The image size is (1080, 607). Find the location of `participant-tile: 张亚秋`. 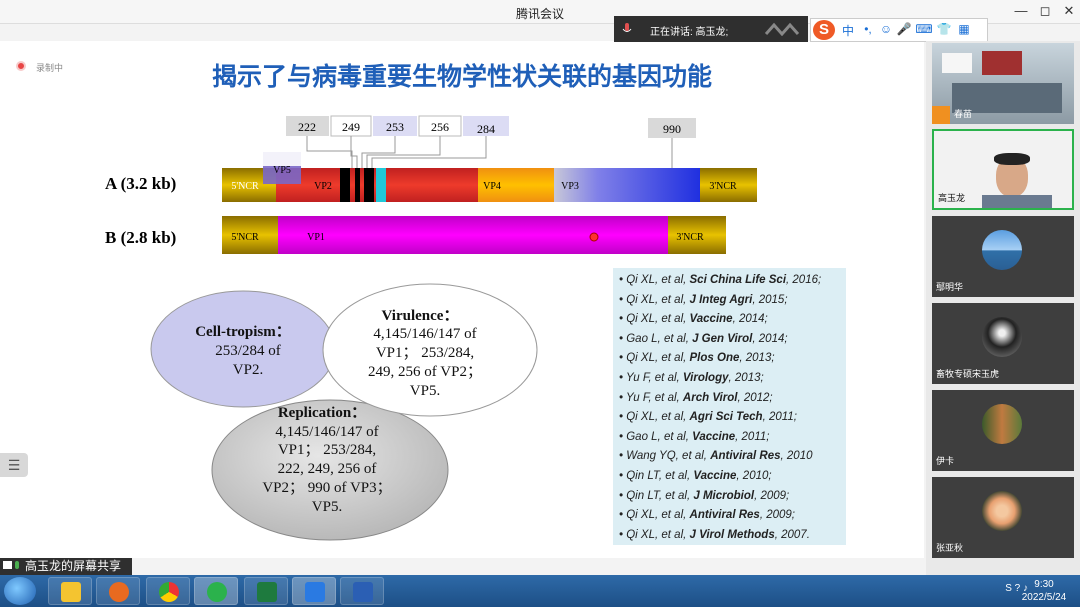

participant-tile: 张亚秋 is located at coordinates (1003, 517).